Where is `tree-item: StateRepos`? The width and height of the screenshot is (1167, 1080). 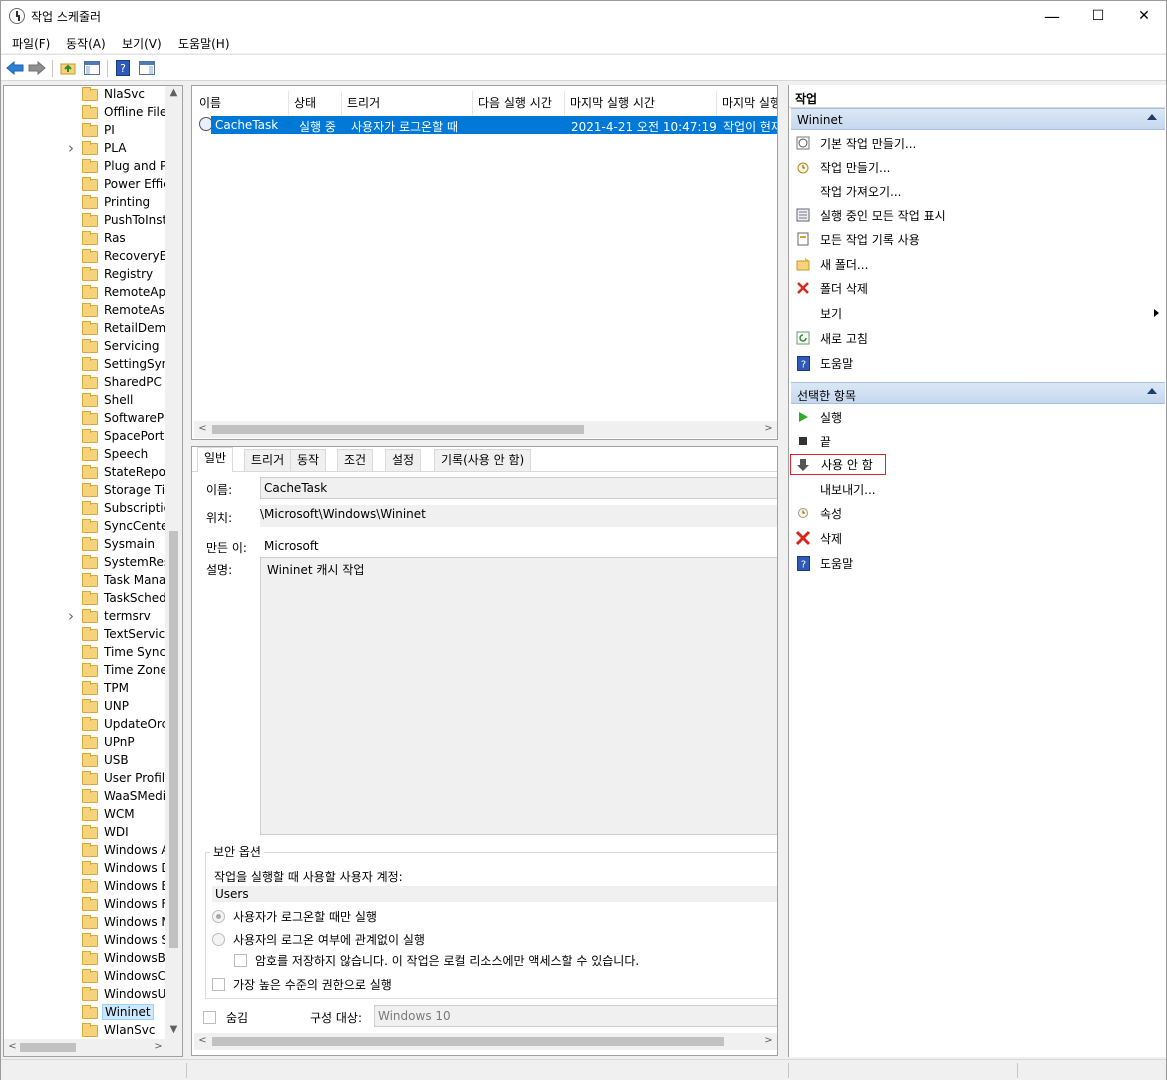
tree-item: StateRepos is located at coordinates (88, 473).